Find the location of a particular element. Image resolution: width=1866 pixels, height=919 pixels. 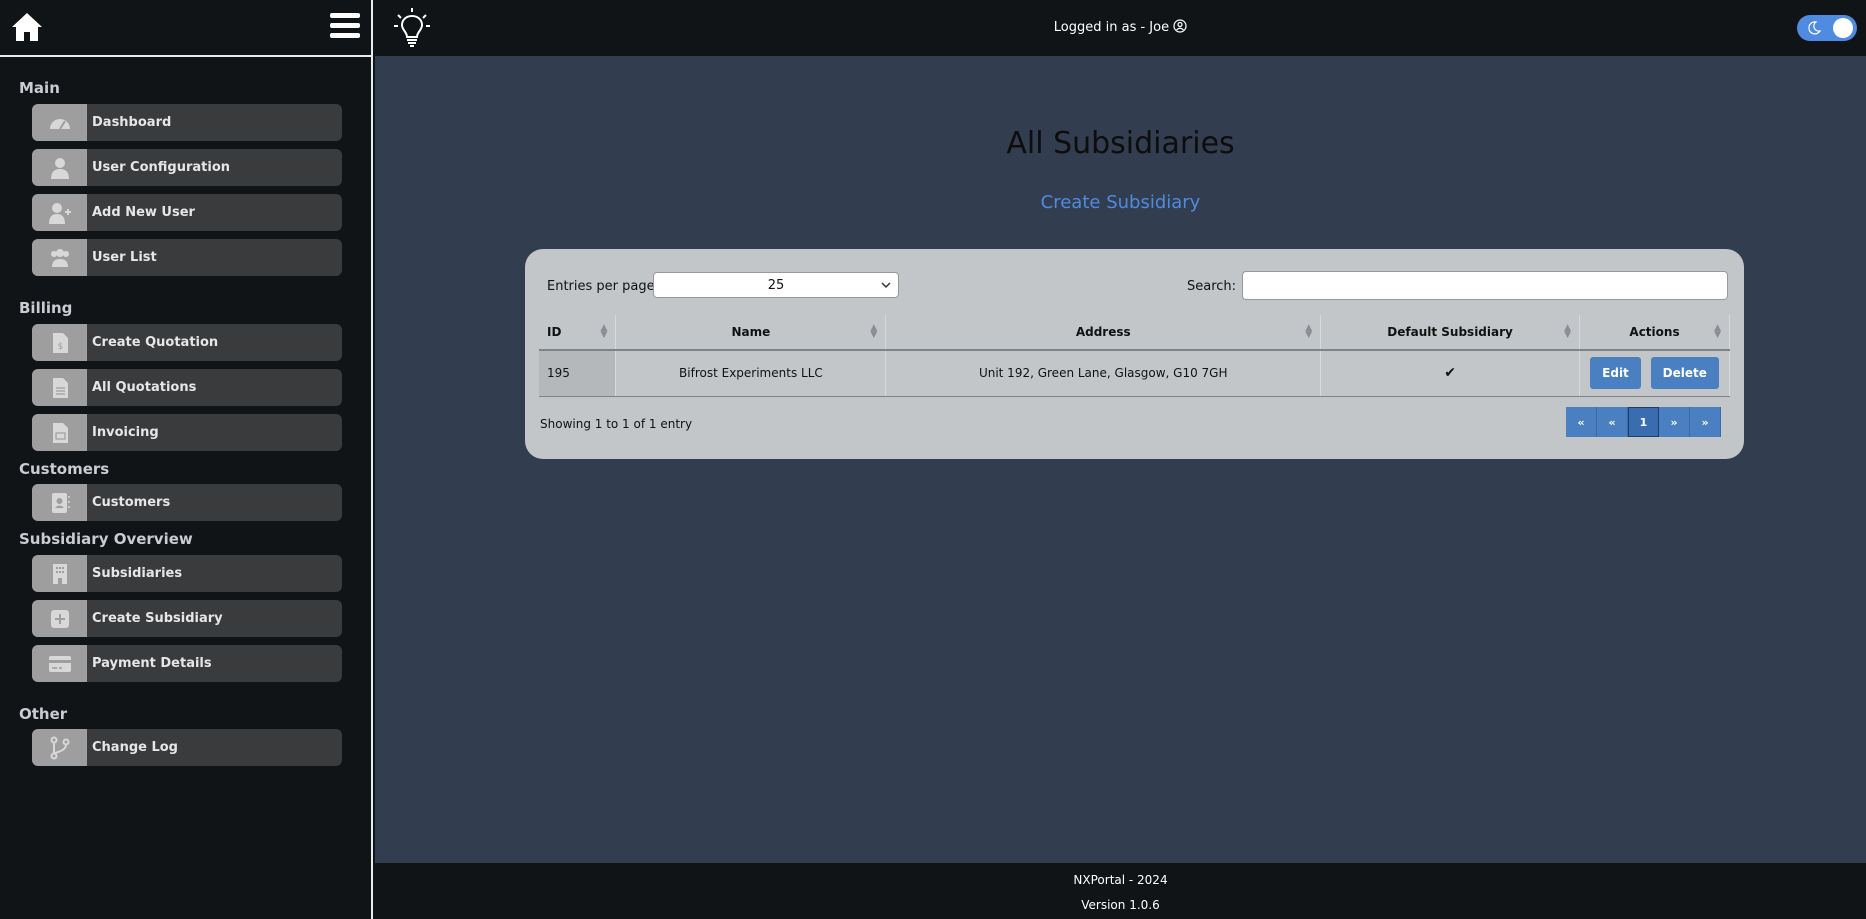

cell-actions: Edit Delete is located at coordinates (1654, 373).